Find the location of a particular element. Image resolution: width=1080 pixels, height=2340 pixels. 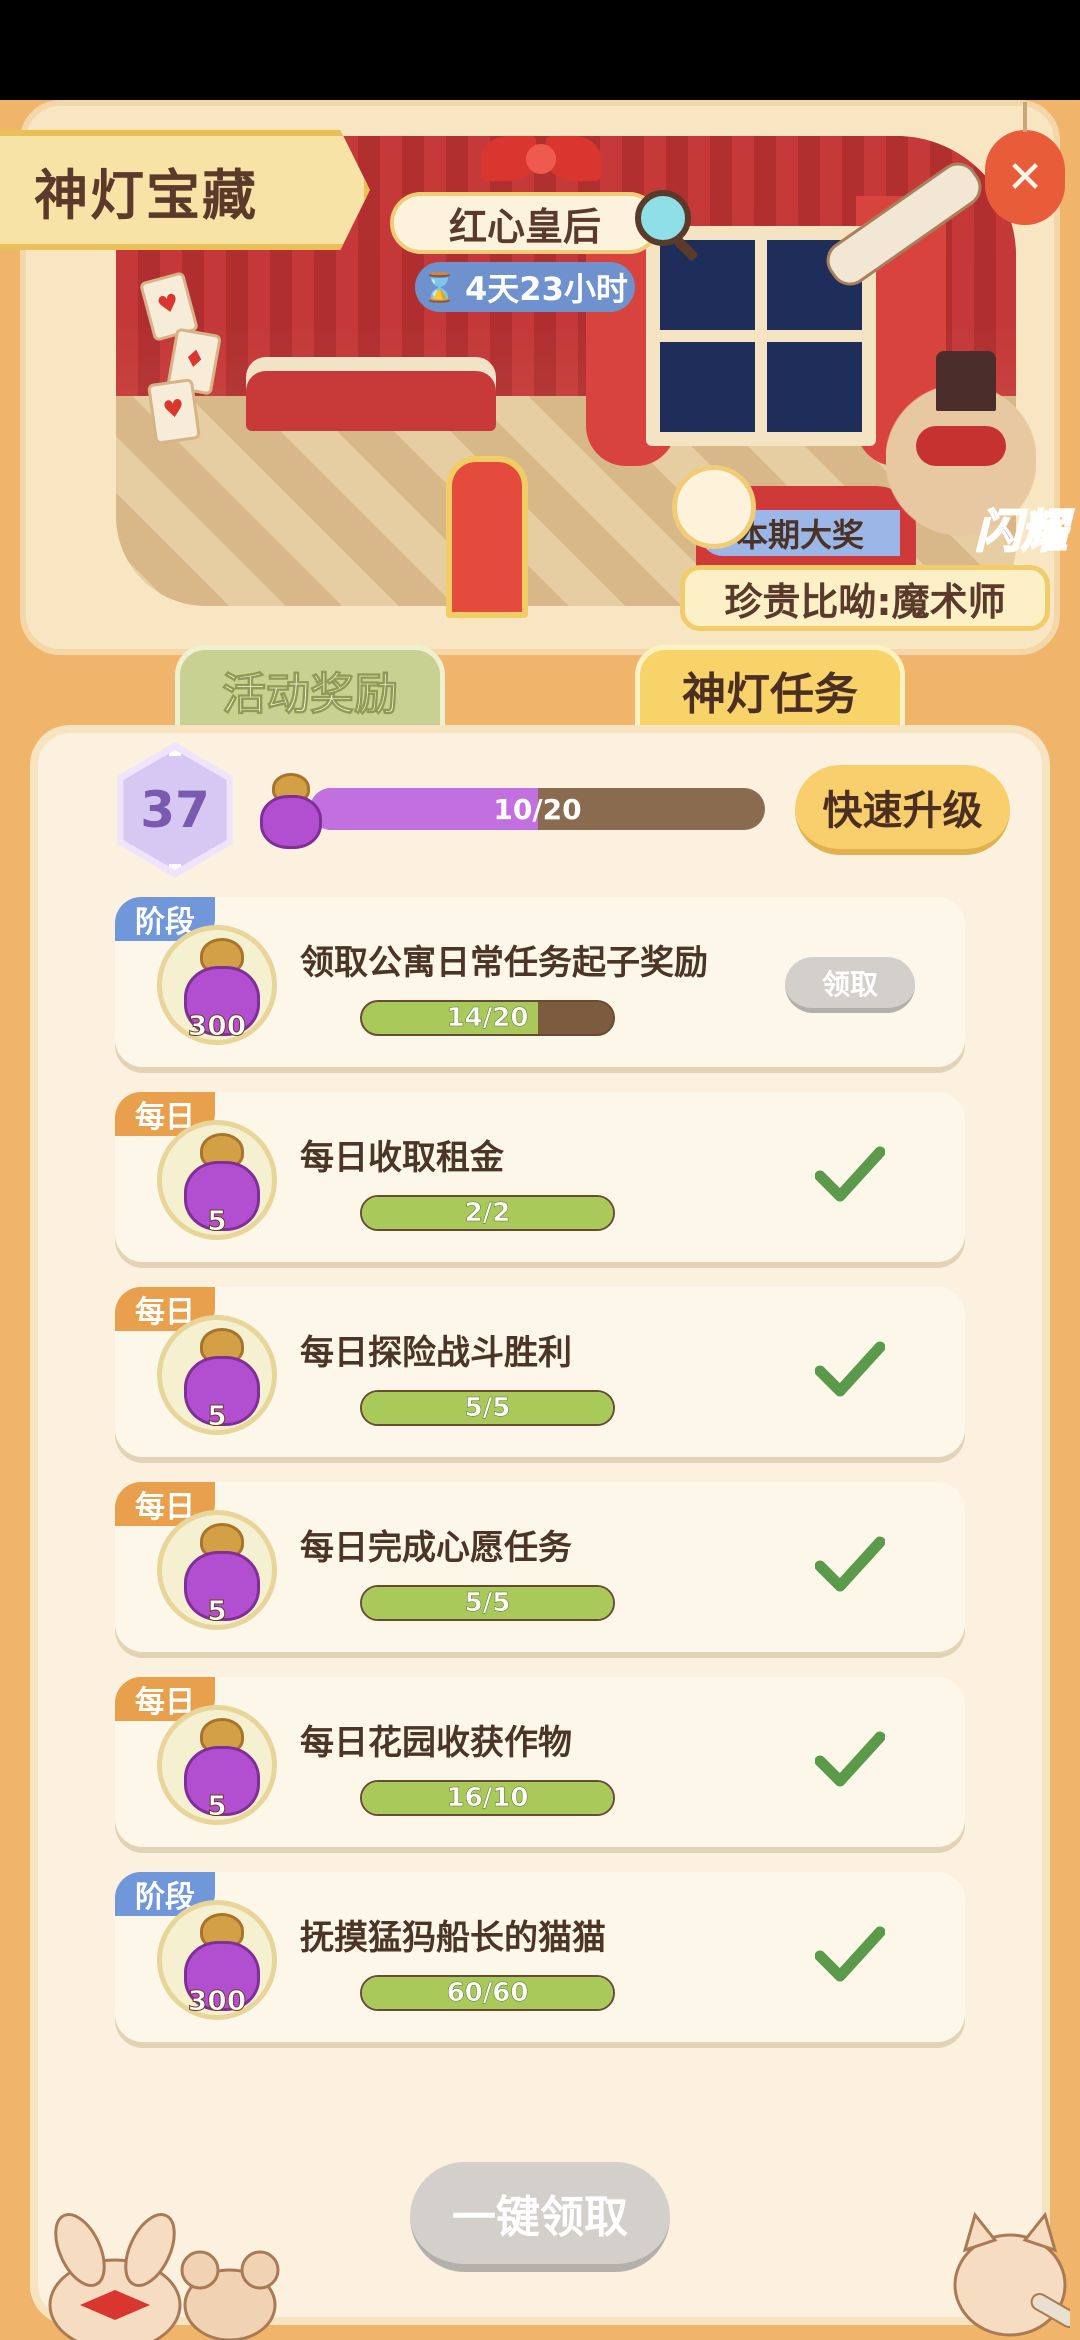

task-progress-bar: 16/10 is located at coordinates (487, 1798).